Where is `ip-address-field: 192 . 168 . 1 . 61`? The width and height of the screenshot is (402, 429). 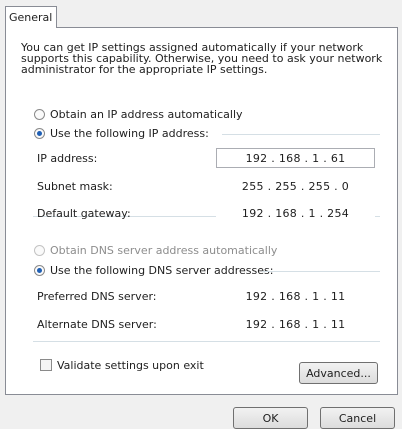
ip-address-field: 192 . 168 . 1 . 61 is located at coordinates (295, 158).